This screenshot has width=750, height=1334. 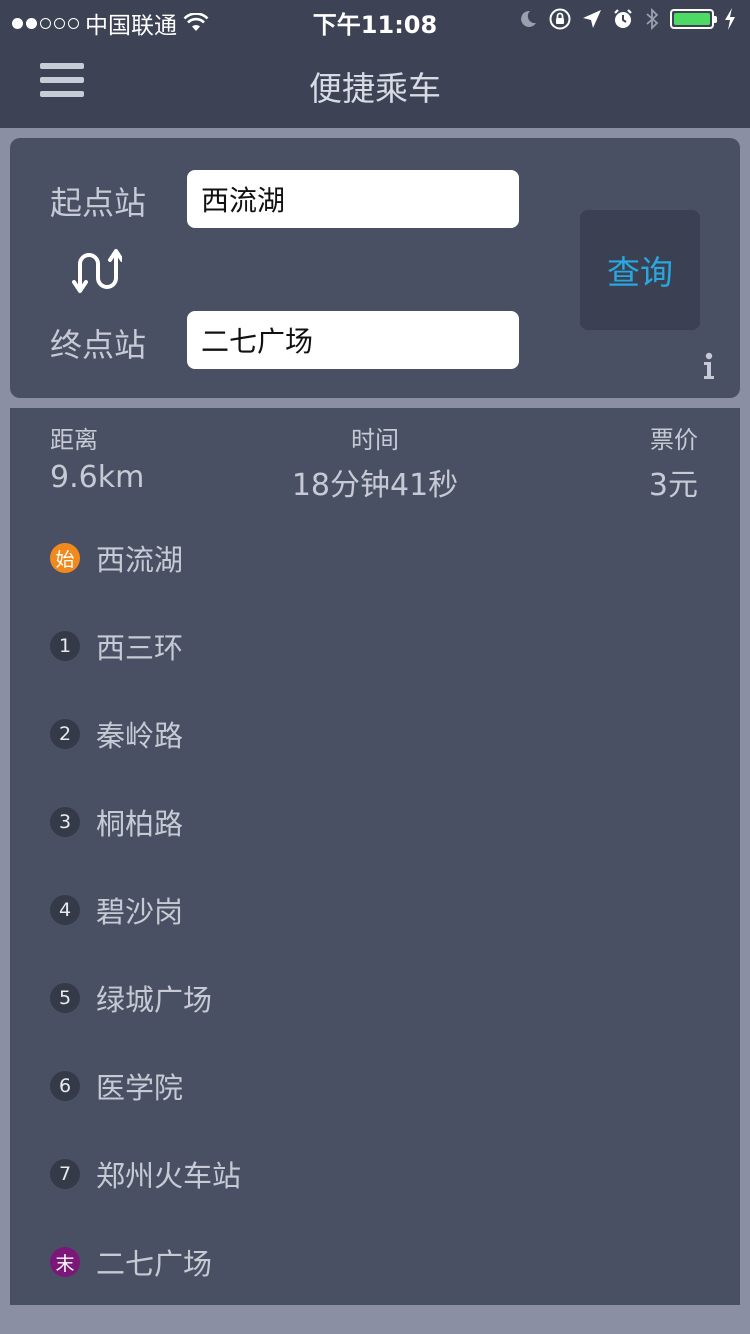 What do you see at coordinates (652, 19) in the screenshot?
I see `bluetooth-icon` at bounding box center [652, 19].